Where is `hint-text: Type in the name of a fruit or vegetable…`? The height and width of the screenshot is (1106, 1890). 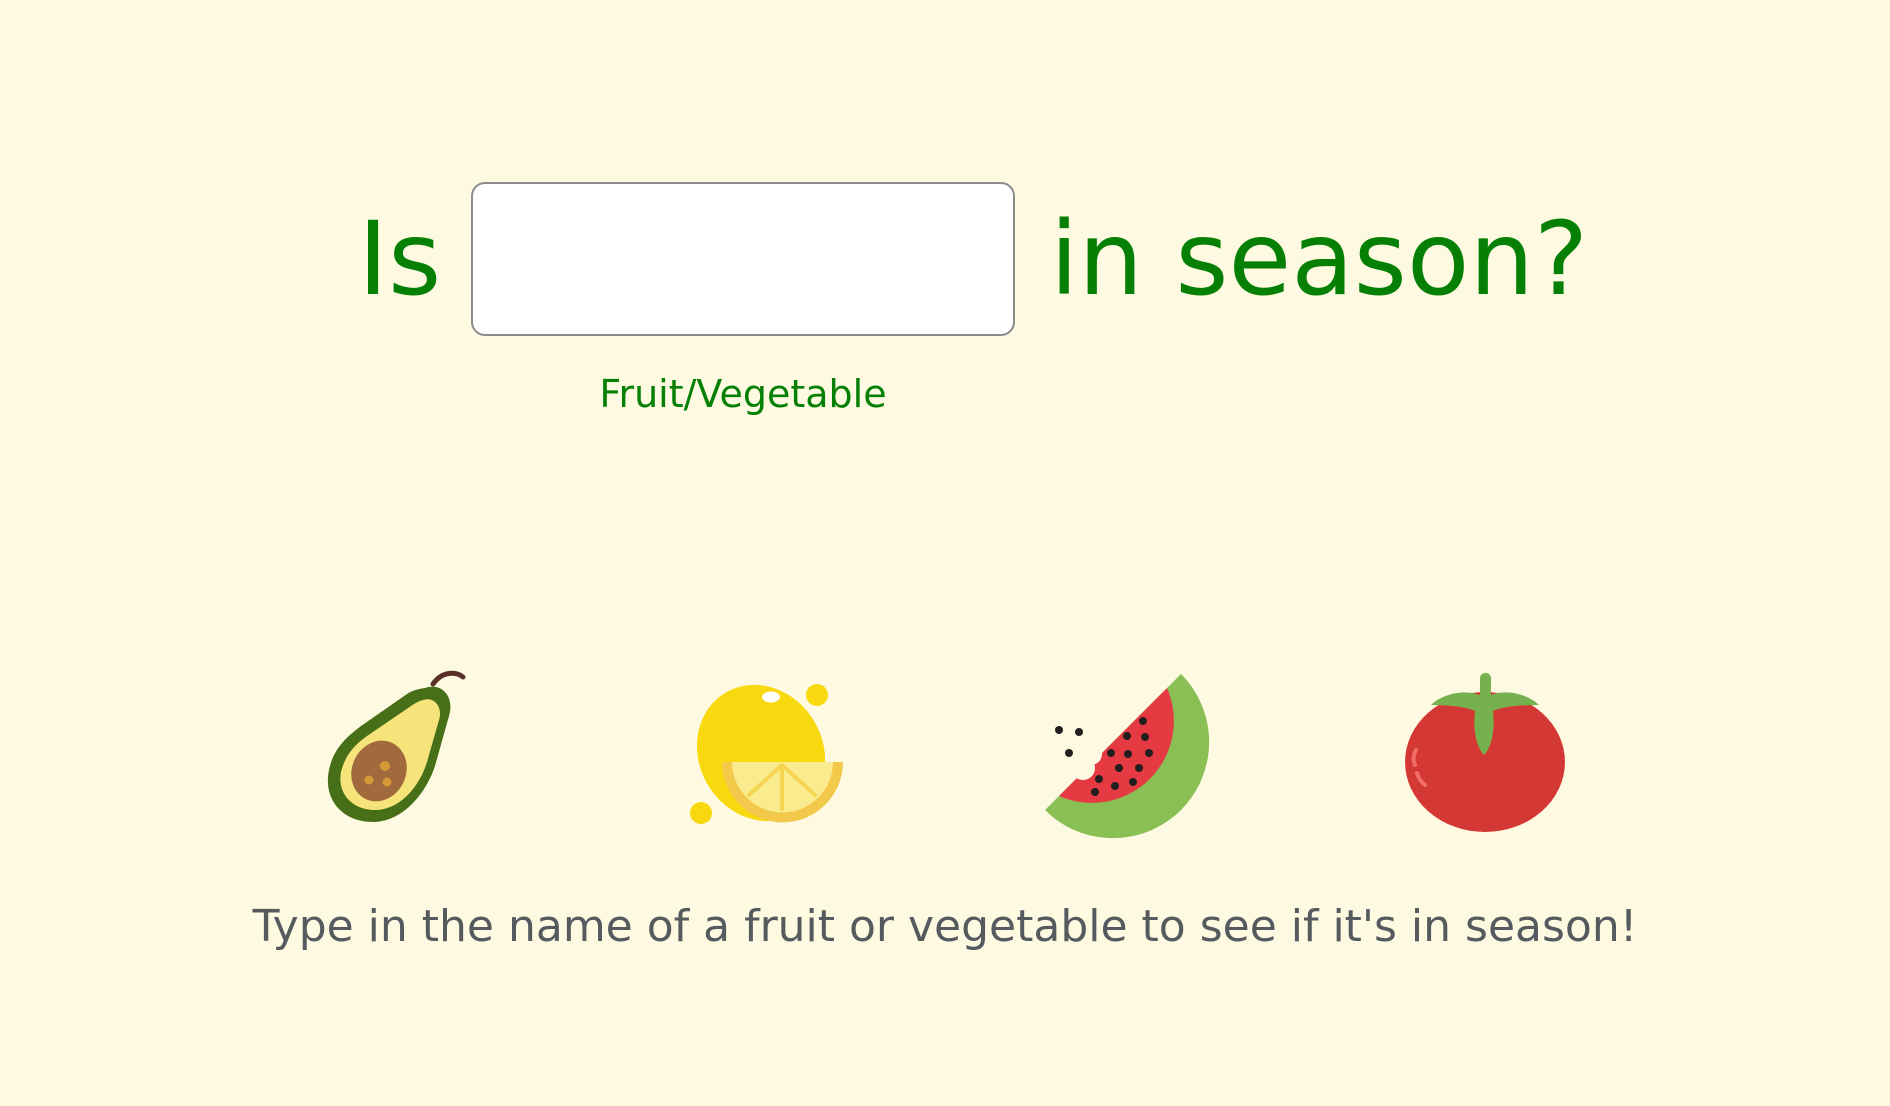
hint-text: Type in the name of a fruit or vegetable… is located at coordinates (945, 926).